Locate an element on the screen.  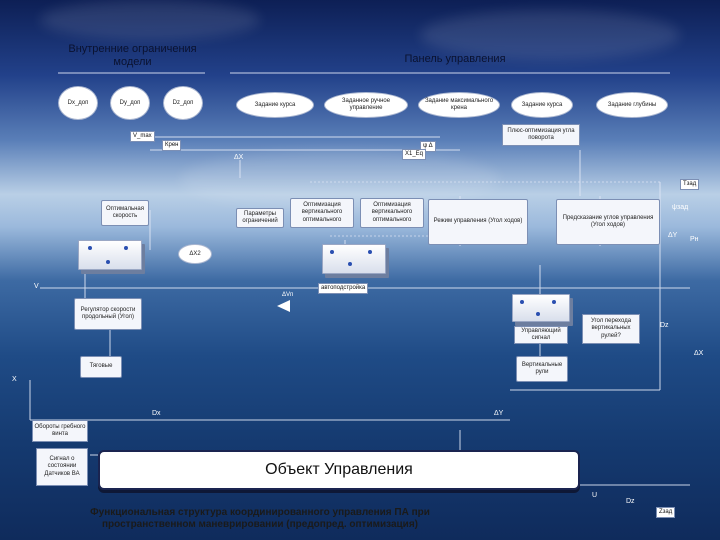
signal-box: Сигнал о состоянии Датчиков ВА is located at coordinates (62, 467).